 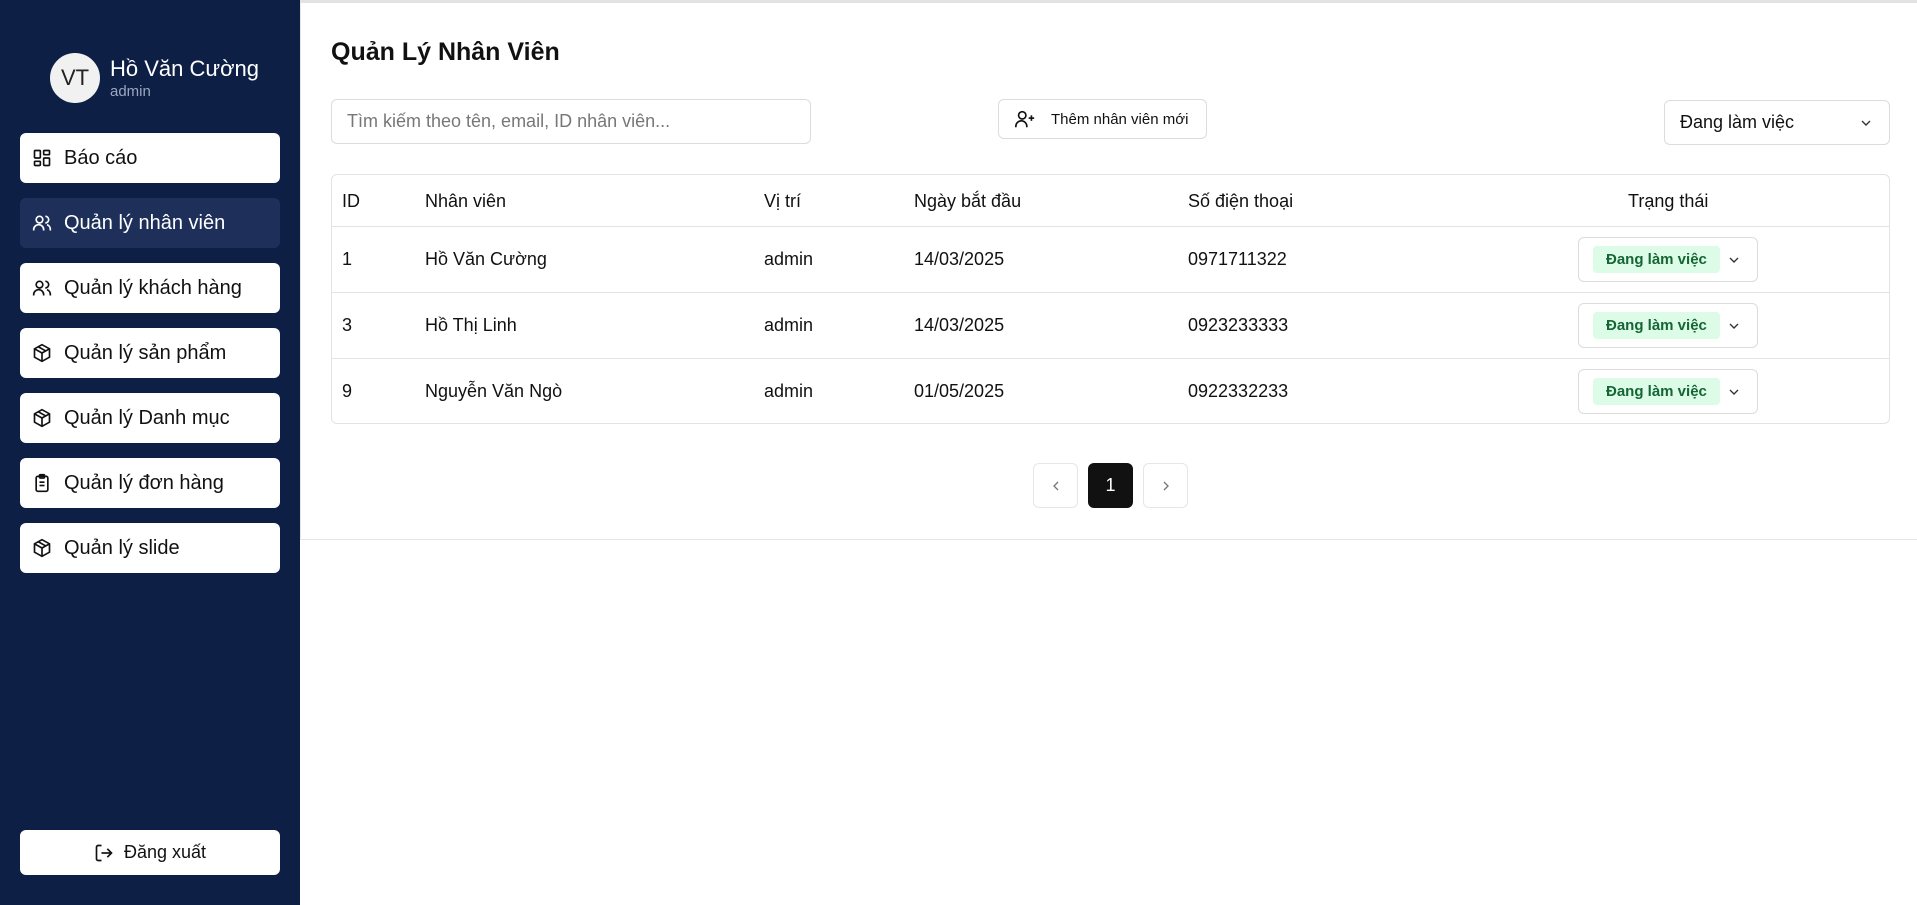 I want to click on sidebar-item-label: Quản lý khách hàng, so click(x=153, y=287).